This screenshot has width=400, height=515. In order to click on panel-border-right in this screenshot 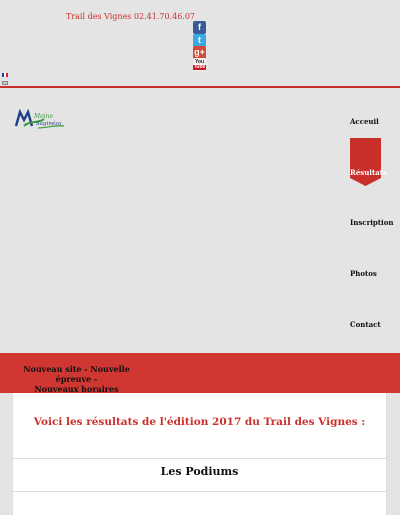, I will do `click(386, 454)`.